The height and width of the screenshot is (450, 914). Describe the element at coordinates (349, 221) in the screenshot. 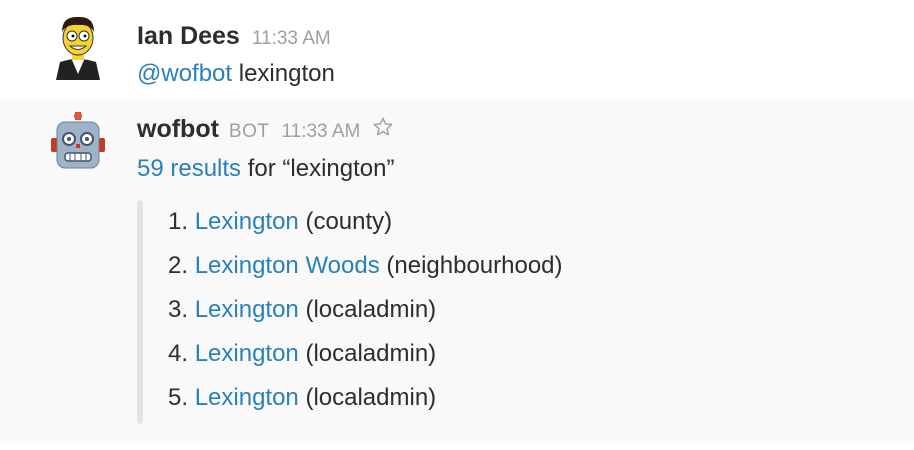

I see `result-type: (county)` at that location.